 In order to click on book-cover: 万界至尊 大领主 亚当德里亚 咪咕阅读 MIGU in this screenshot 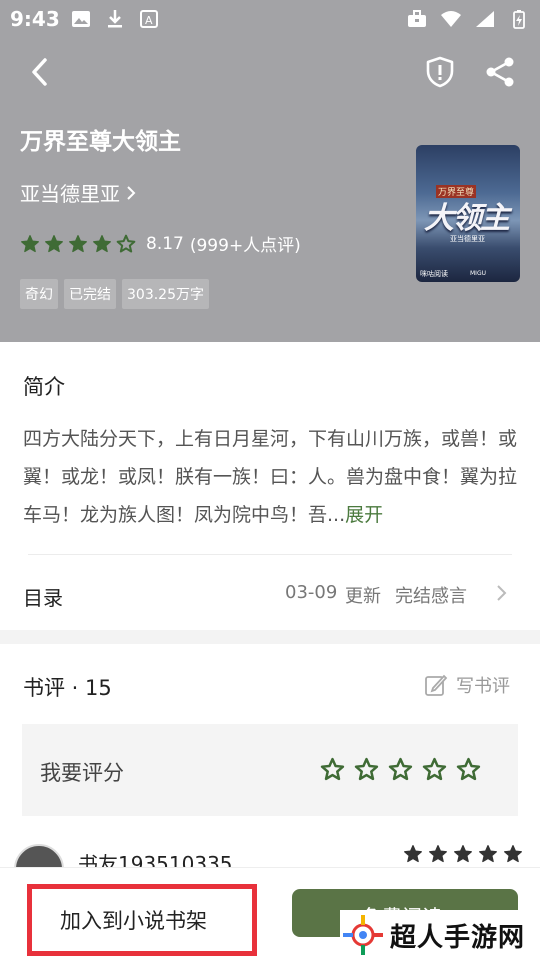, I will do `click(468, 213)`.